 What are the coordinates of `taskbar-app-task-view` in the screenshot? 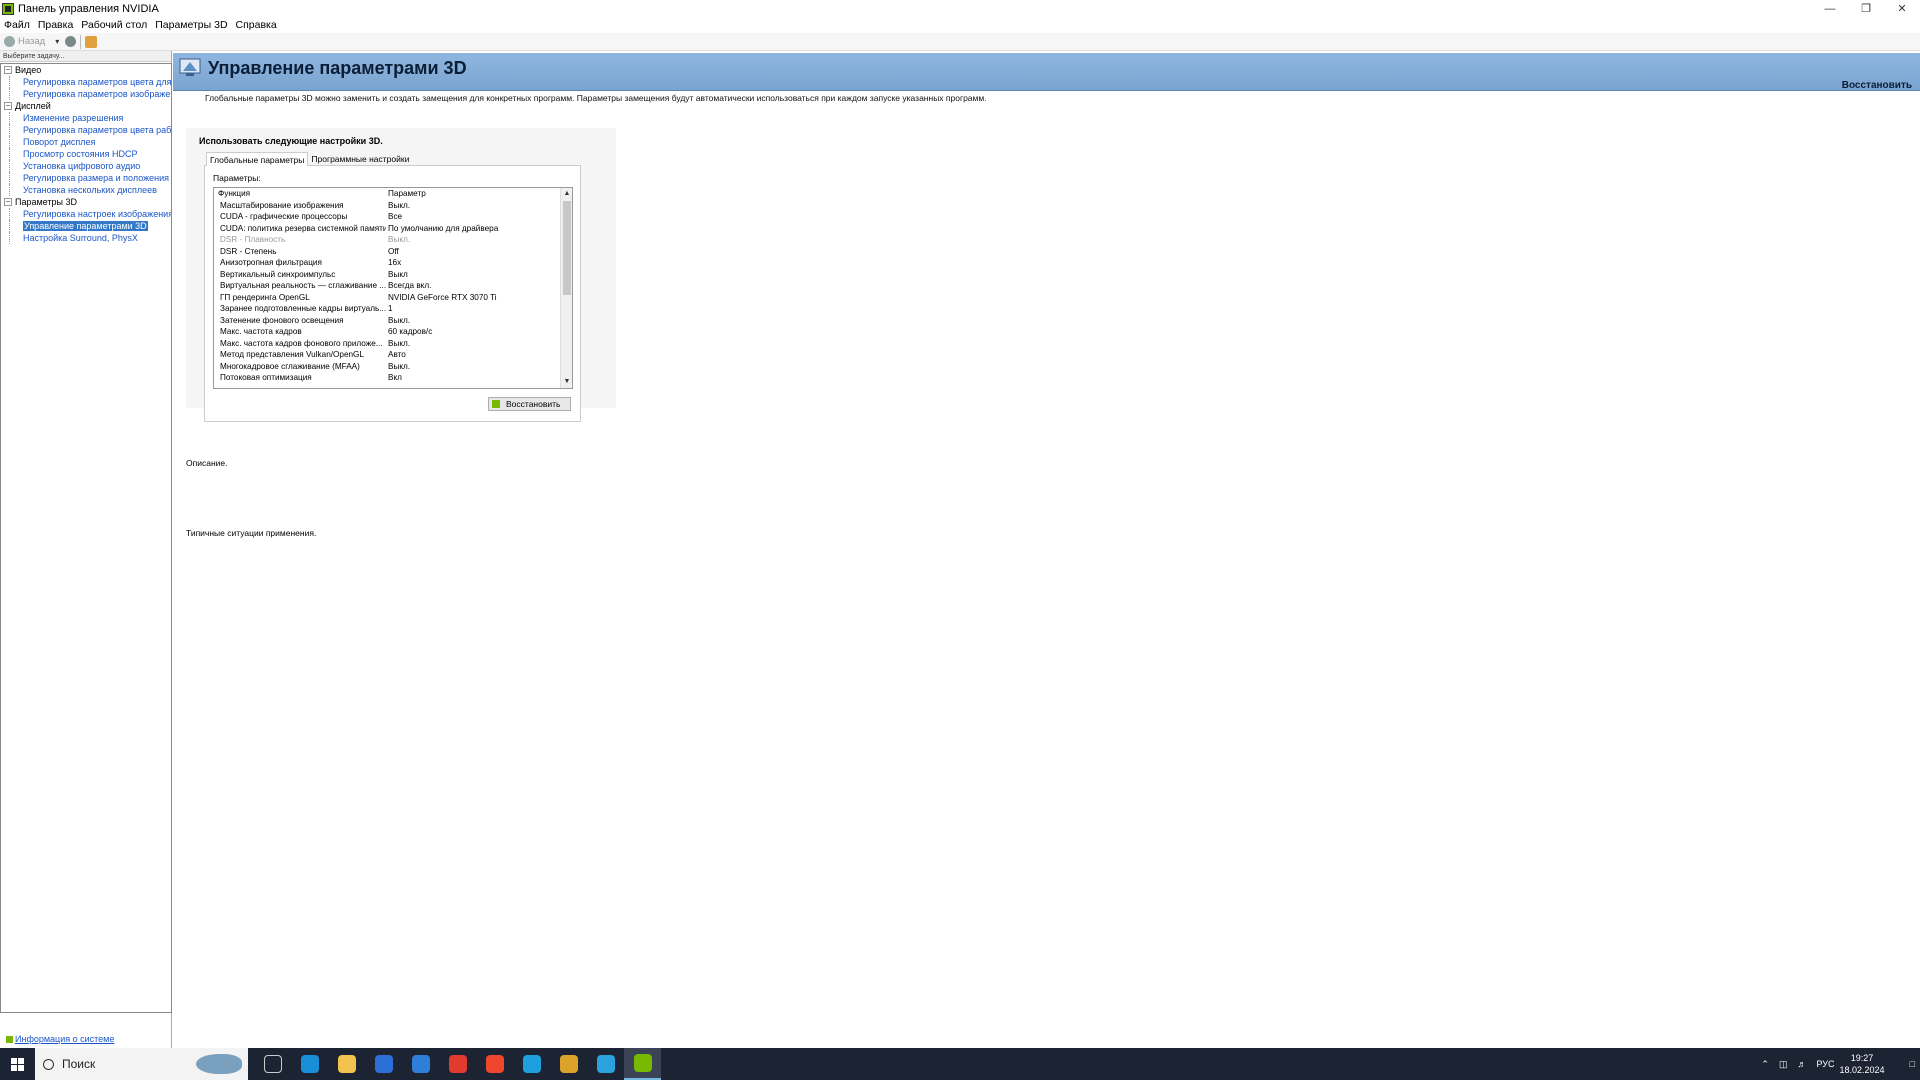 It's located at (272, 1064).